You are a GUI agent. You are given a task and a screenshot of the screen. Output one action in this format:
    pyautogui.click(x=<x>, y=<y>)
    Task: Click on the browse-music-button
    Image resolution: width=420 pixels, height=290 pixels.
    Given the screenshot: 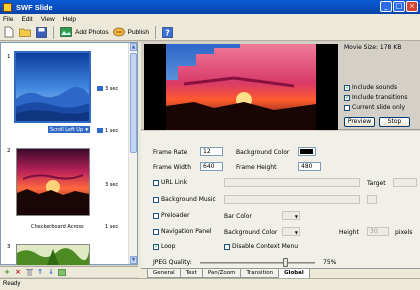 What is the action you would take?
    pyautogui.click(x=372, y=199)
    